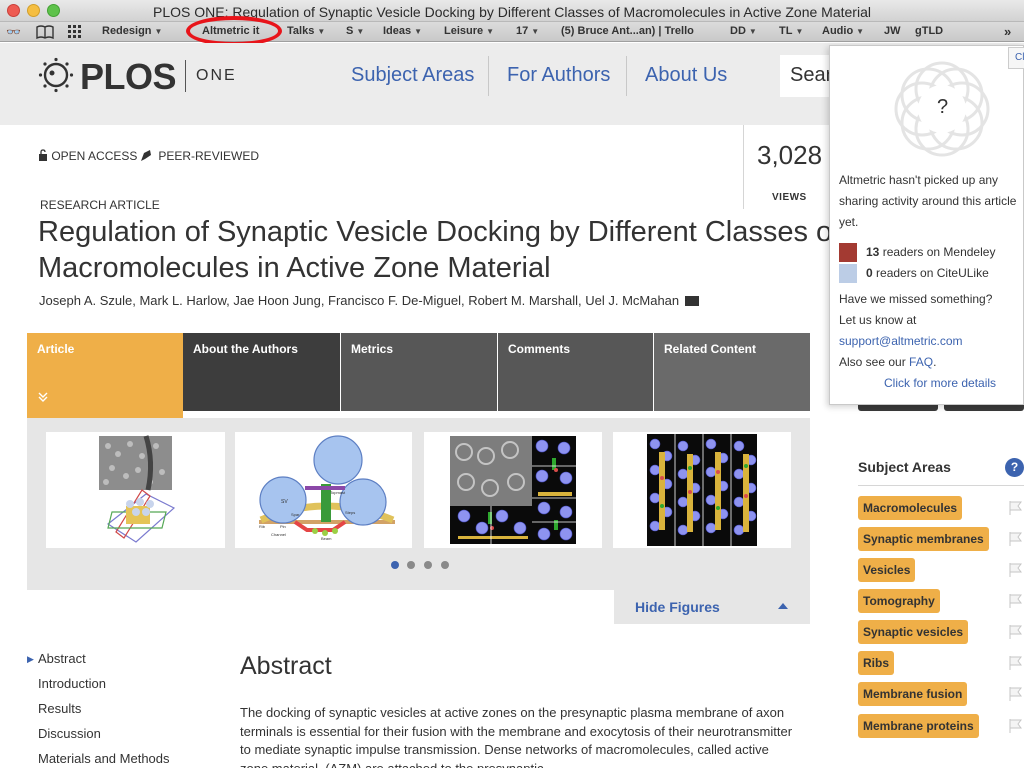 The image size is (1024, 768). I want to click on bookmark-trello: (5) Bruce Ant...an) | Trello, so click(627, 31).